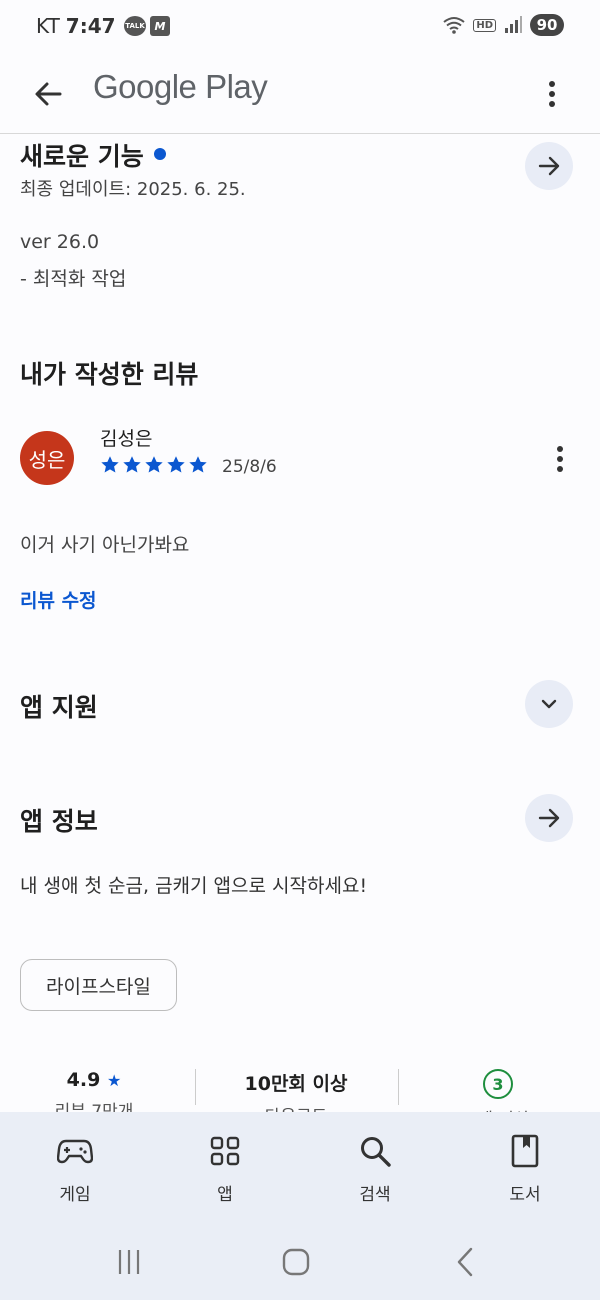  I want to click on app-stats-row: 4.9 ★ 리뷰 7만개 10만회 이상 다운로드 3 3세 이상, so click(300, 1091).